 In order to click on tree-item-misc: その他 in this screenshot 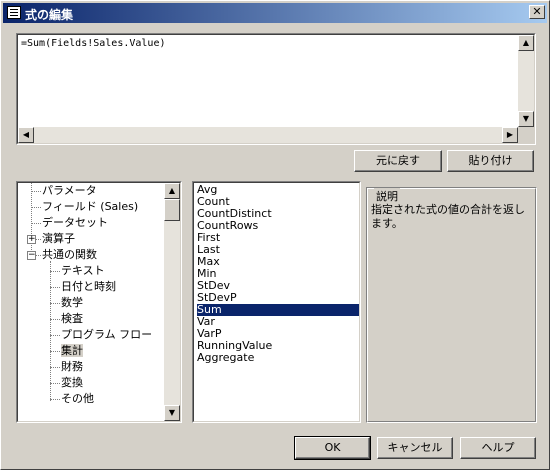, I will do `click(77, 399)`.